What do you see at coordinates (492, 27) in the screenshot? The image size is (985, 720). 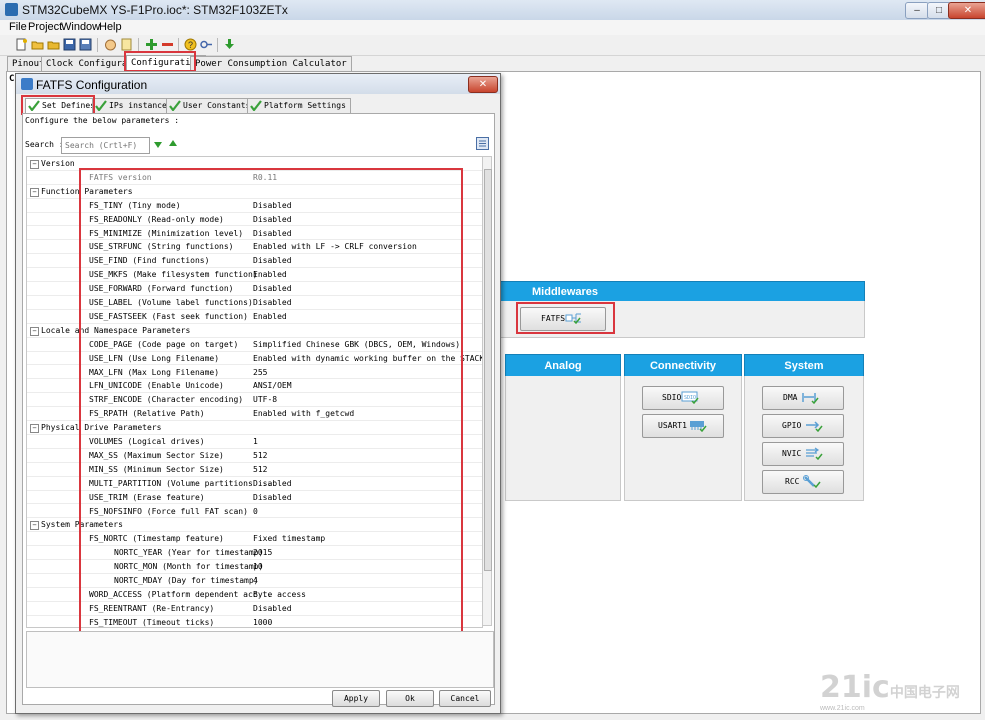 I see `menubar: File Project Window Help` at bounding box center [492, 27].